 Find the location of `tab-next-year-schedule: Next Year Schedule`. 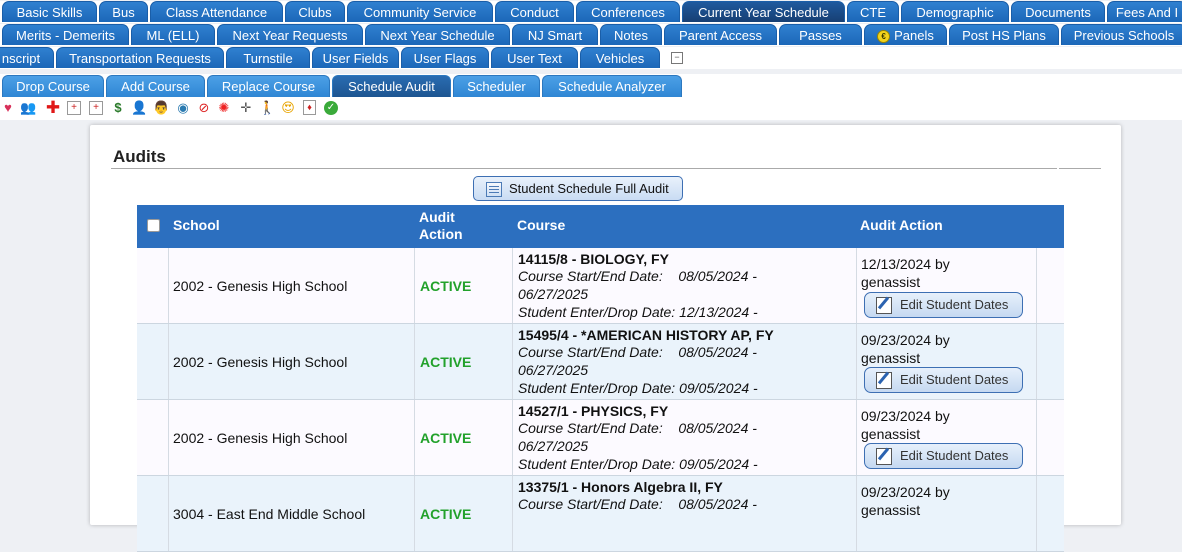

tab-next-year-schedule: Next Year Schedule is located at coordinates (437, 34).